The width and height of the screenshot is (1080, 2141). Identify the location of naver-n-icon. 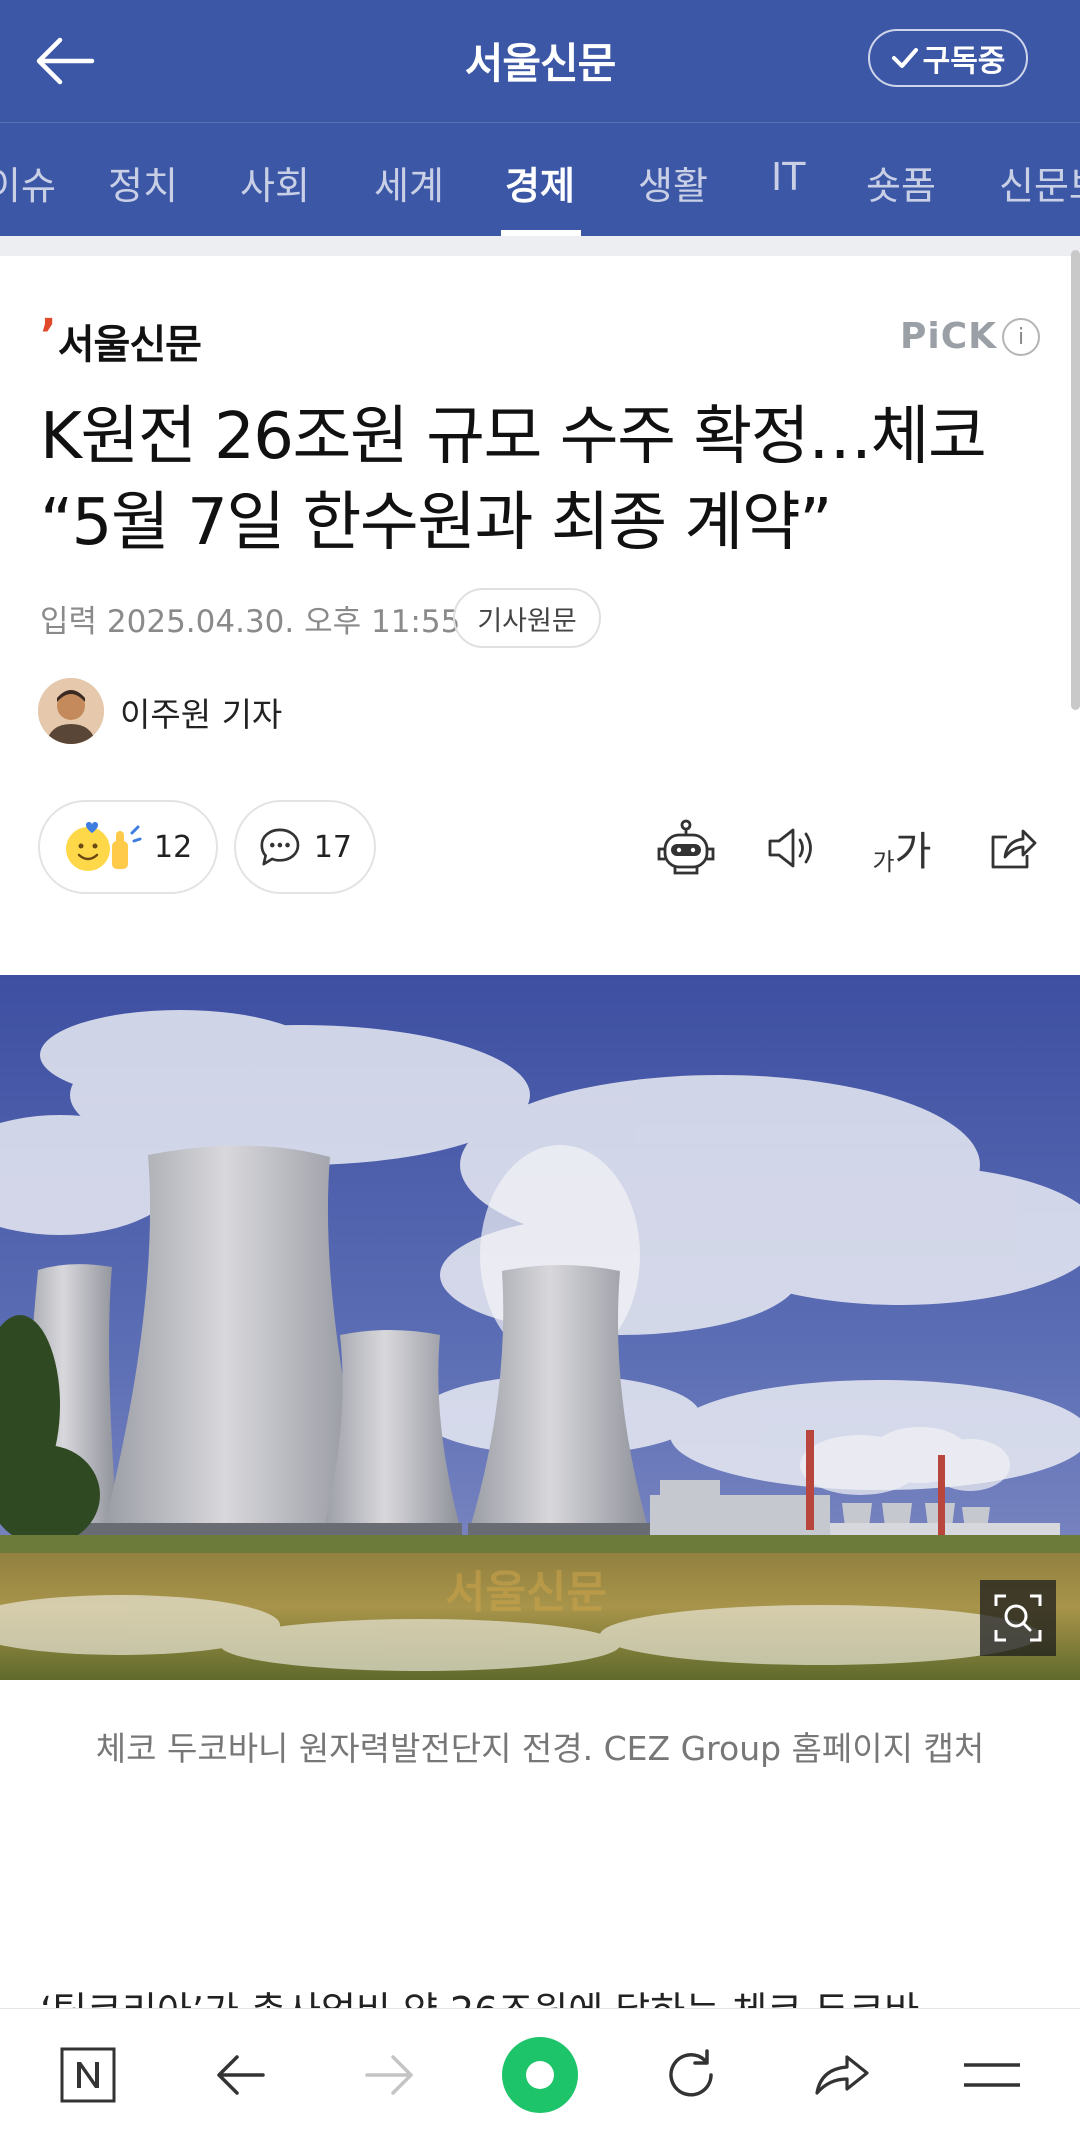
(88, 2075).